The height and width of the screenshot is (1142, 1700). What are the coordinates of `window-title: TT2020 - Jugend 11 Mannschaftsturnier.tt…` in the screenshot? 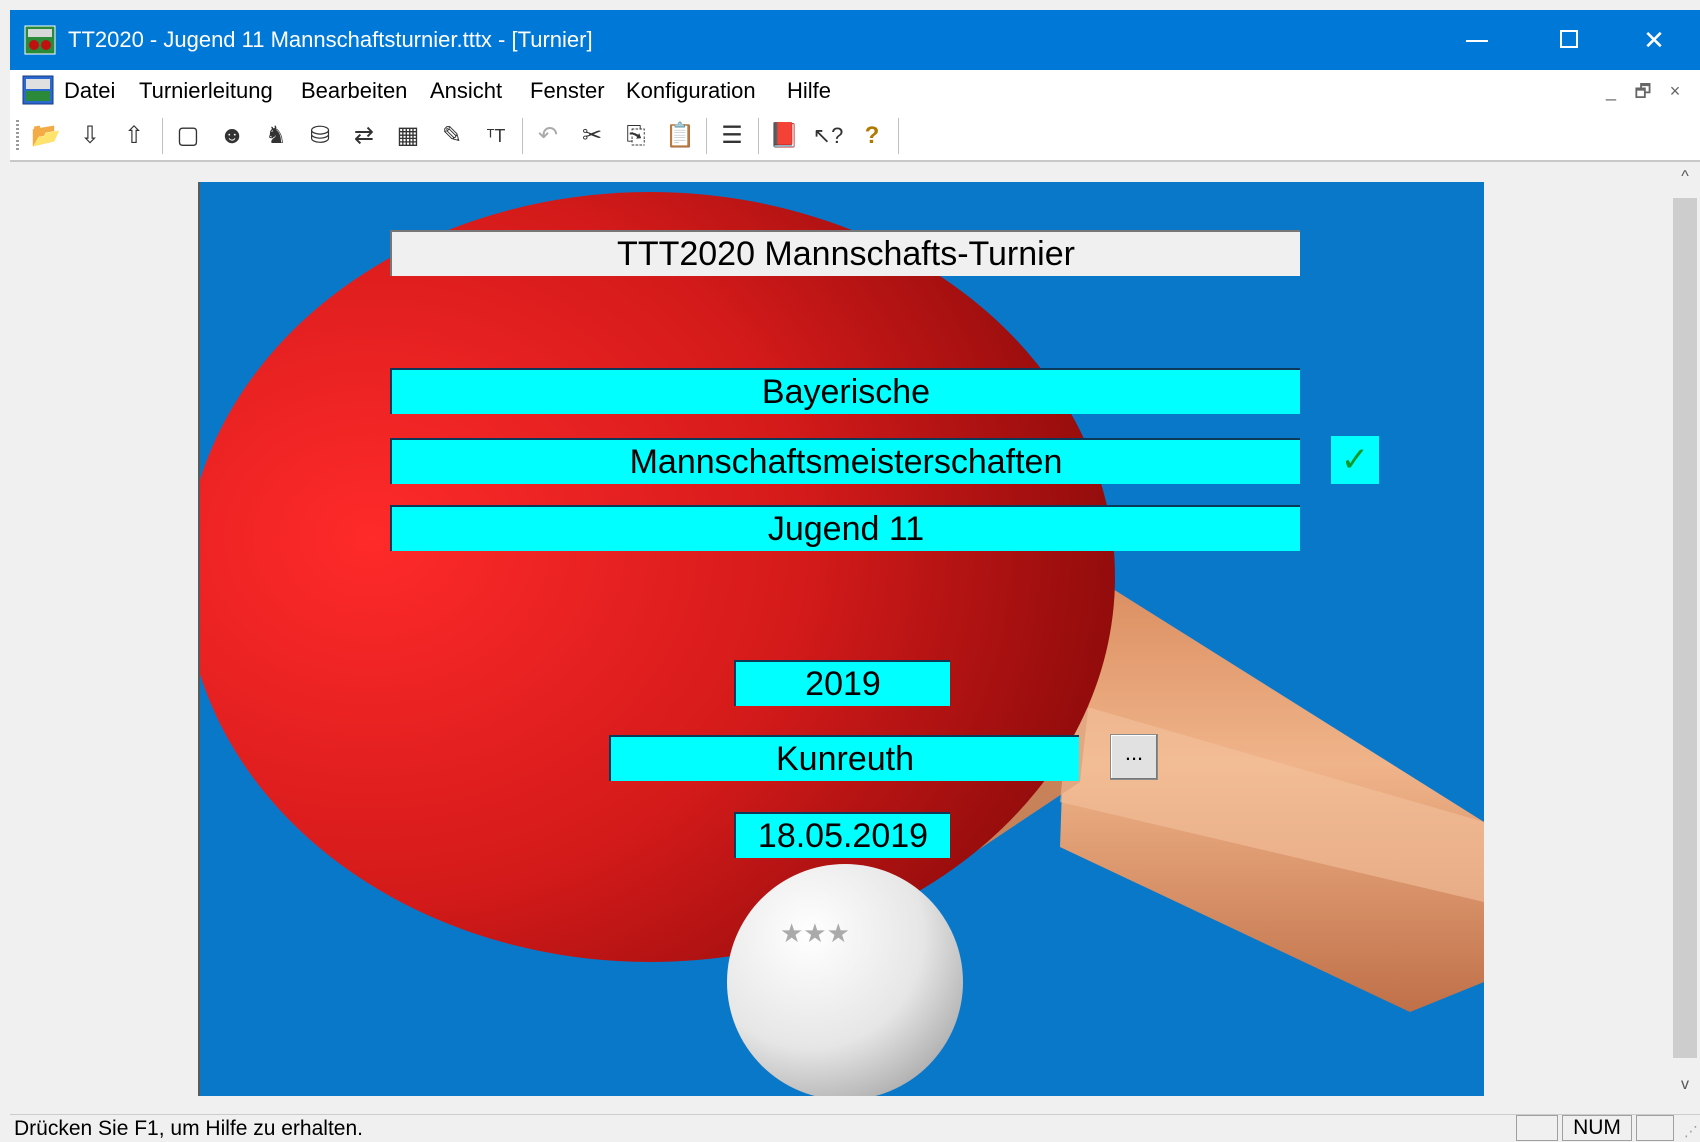 It's located at (330, 39).